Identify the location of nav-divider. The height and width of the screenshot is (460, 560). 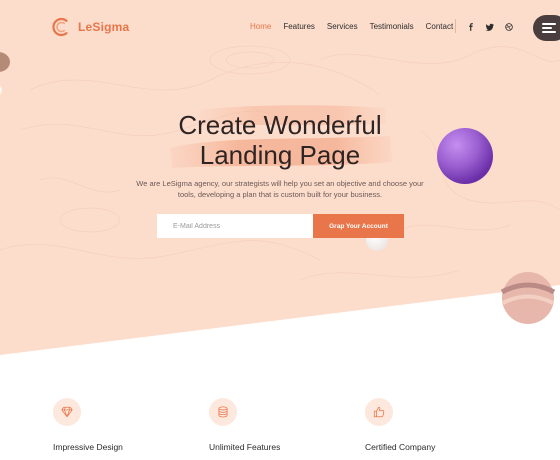
(455, 26).